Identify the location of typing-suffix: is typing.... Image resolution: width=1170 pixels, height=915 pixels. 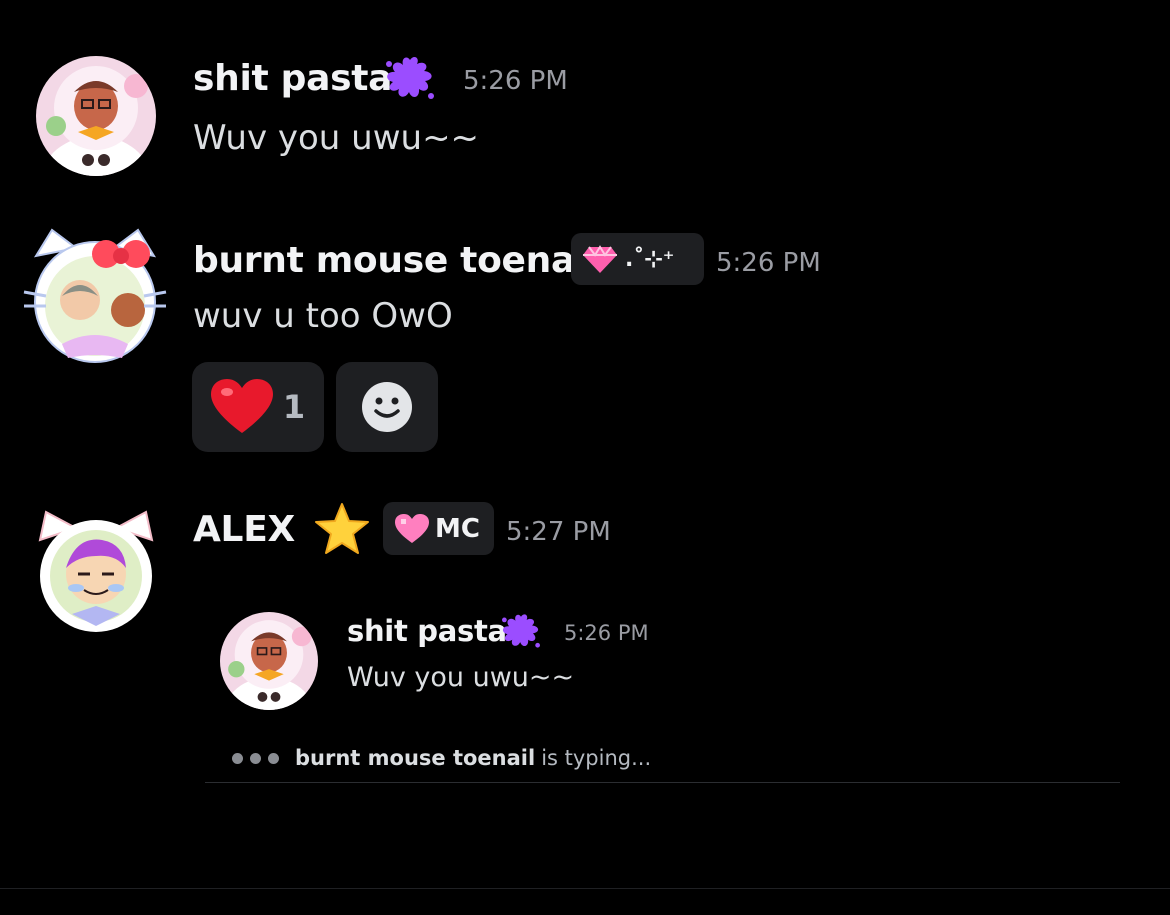
(596, 758).